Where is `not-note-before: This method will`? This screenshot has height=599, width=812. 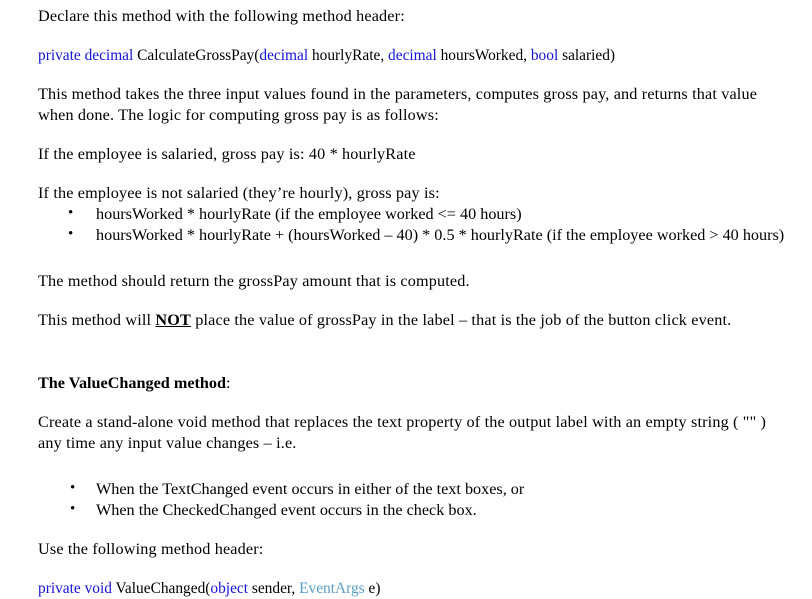
not-note-before: This method will is located at coordinates (97, 320).